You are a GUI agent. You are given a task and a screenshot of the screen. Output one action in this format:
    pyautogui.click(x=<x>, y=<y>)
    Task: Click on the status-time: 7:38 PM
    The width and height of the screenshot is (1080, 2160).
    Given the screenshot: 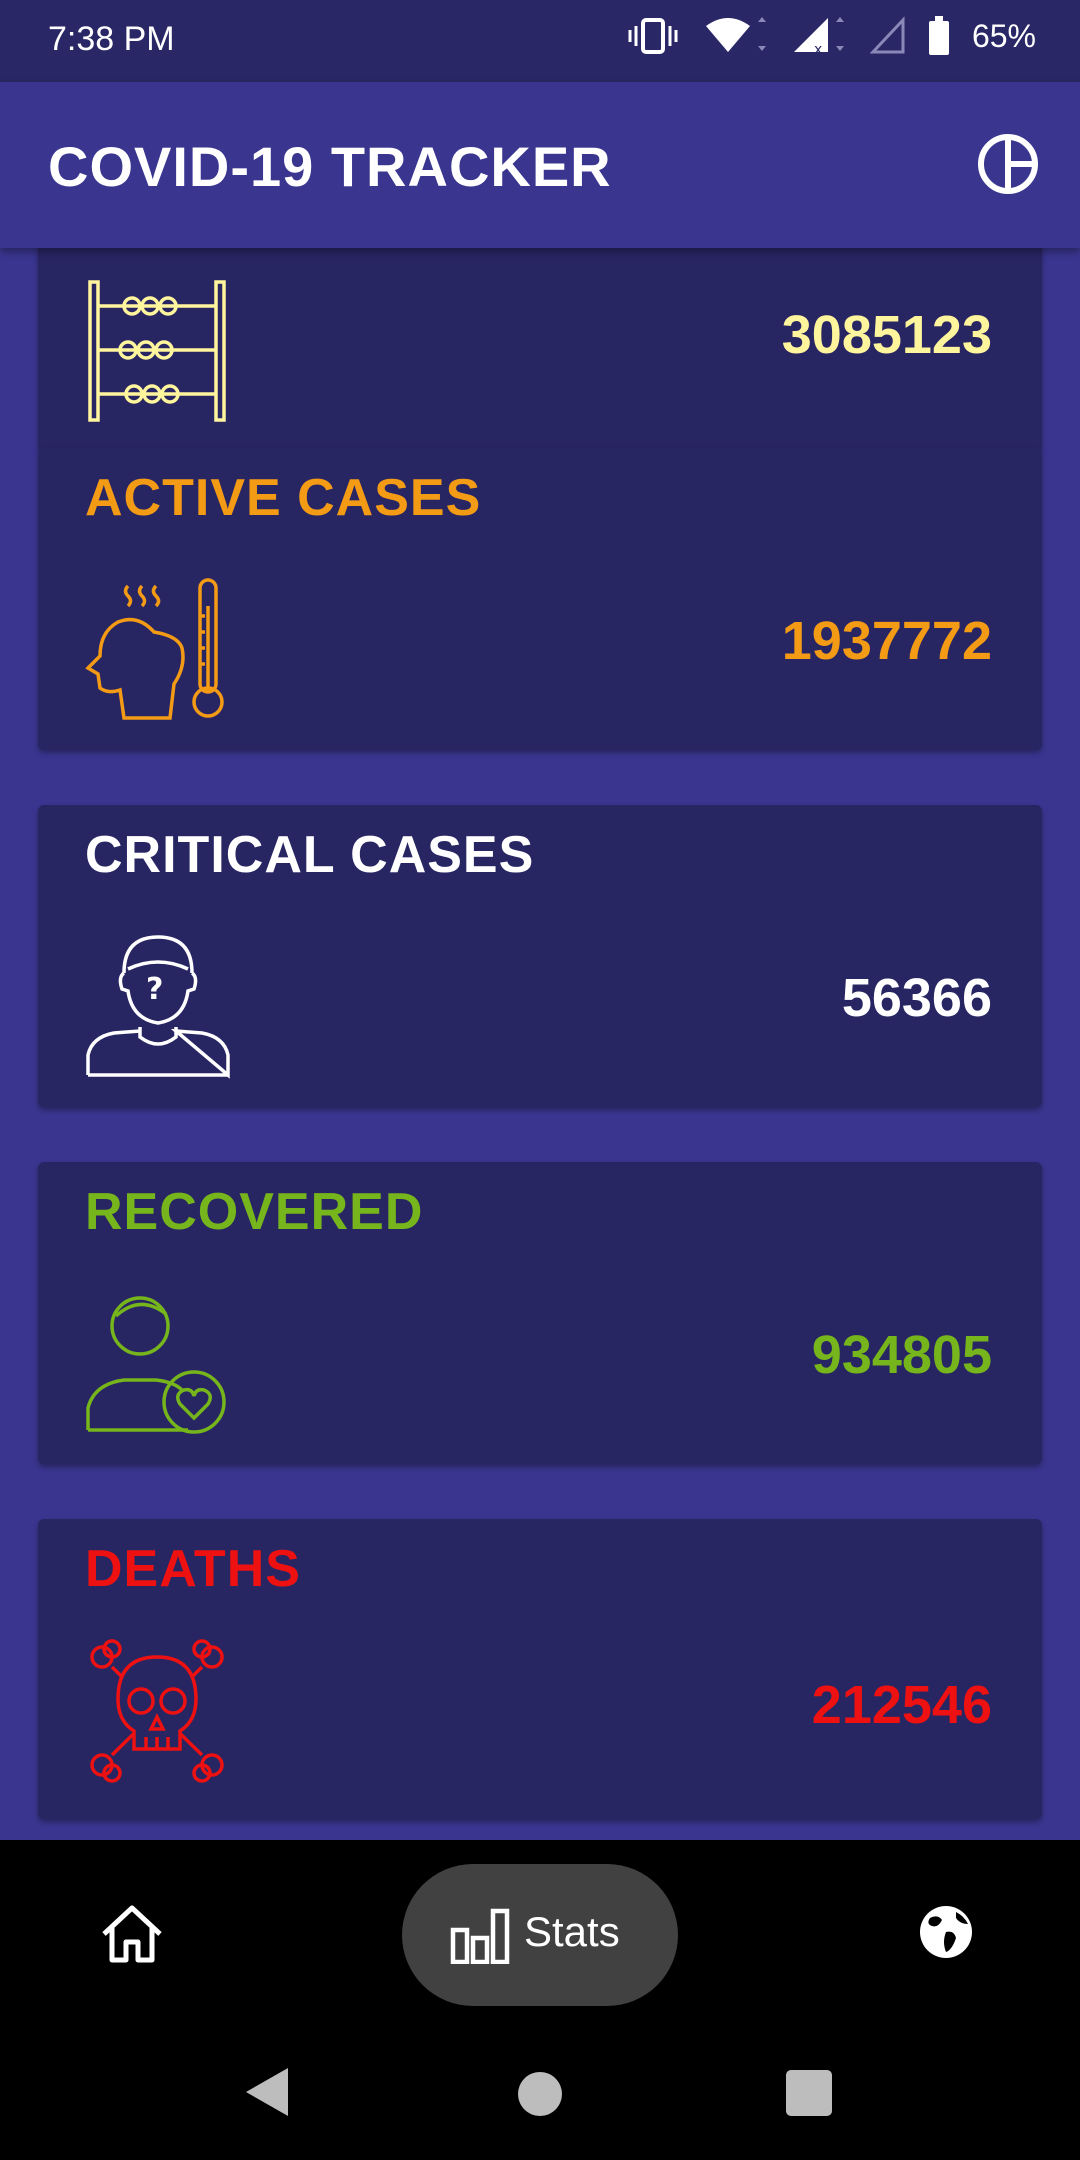 What is the action you would take?
    pyautogui.click(x=111, y=39)
    